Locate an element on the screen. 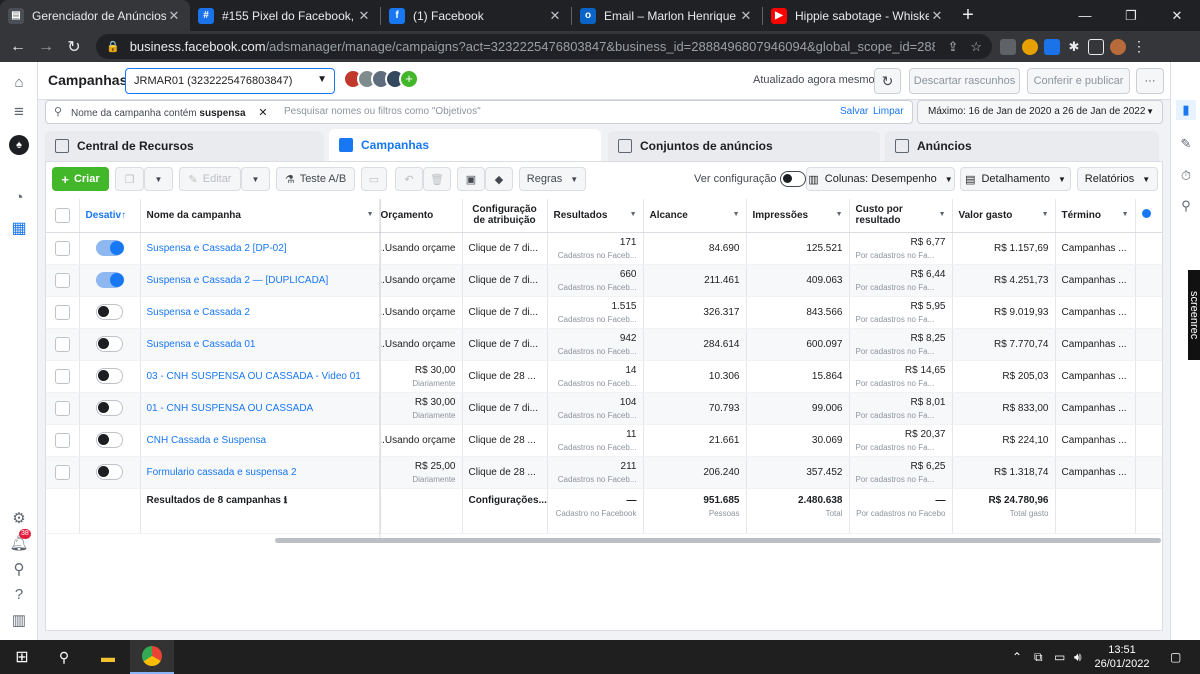 The width and height of the screenshot is (1200, 674). view-setup-toggle is located at coordinates (793, 179).